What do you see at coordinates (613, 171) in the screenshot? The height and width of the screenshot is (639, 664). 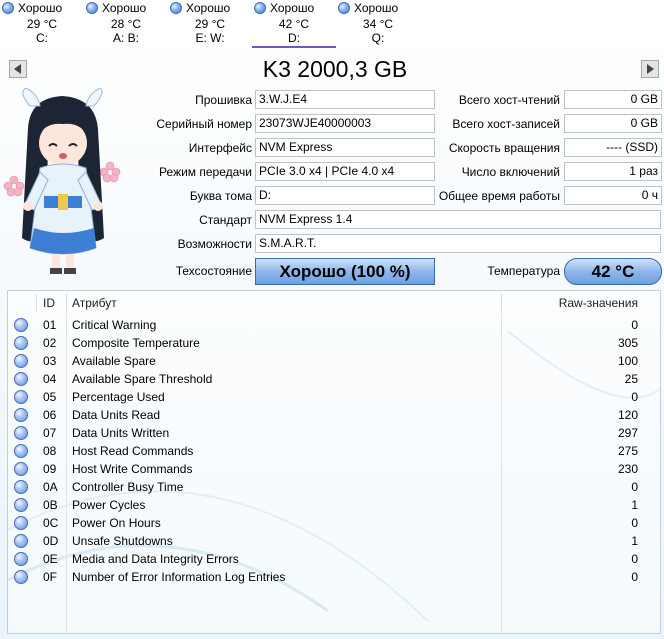 I see `power-count-field: 1 раз` at bounding box center [613, 171].